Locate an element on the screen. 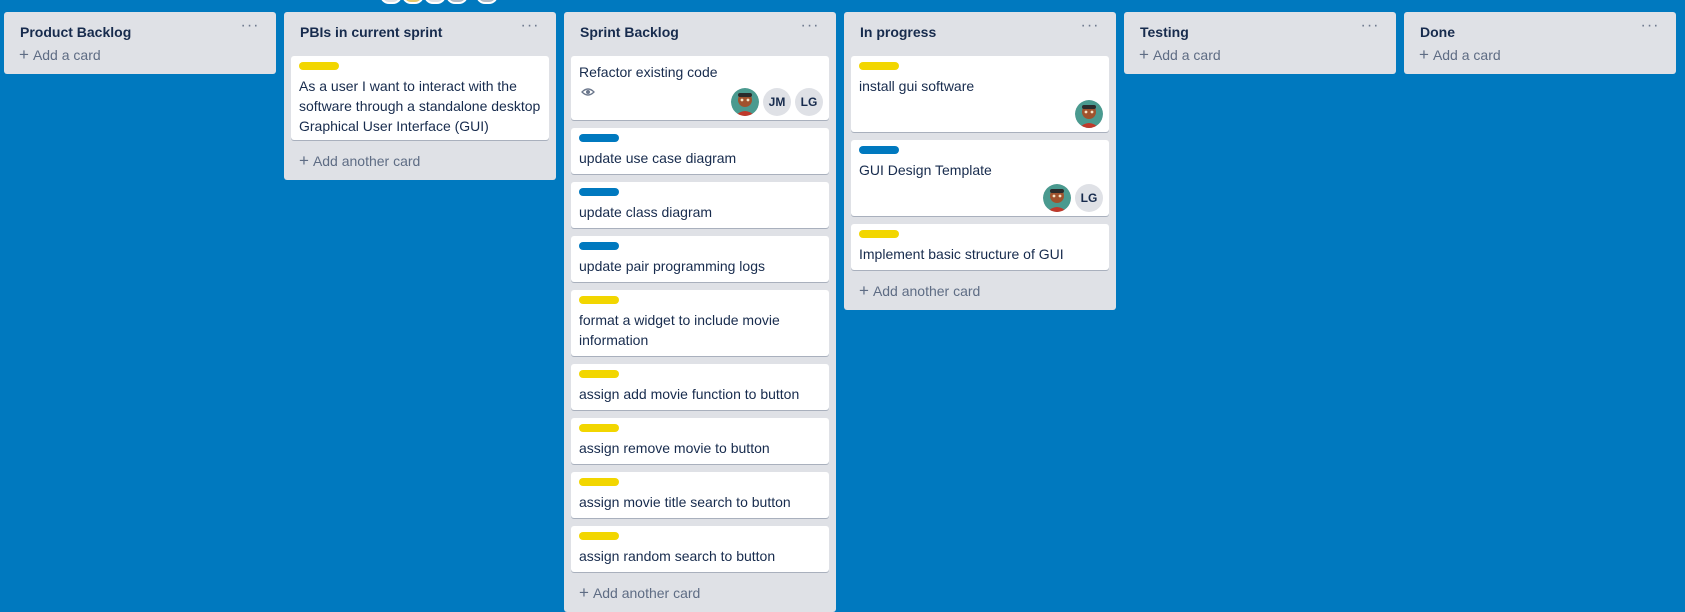 This screenshot has width=1685, height=612. card: assign movie title search to button is located at coordinates (700, 495).